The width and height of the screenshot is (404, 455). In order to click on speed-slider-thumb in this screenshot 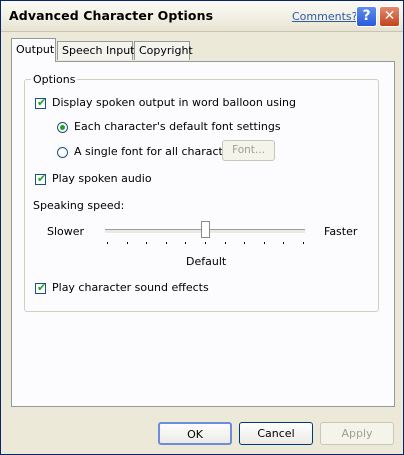, I will do `click(205, 229)`.